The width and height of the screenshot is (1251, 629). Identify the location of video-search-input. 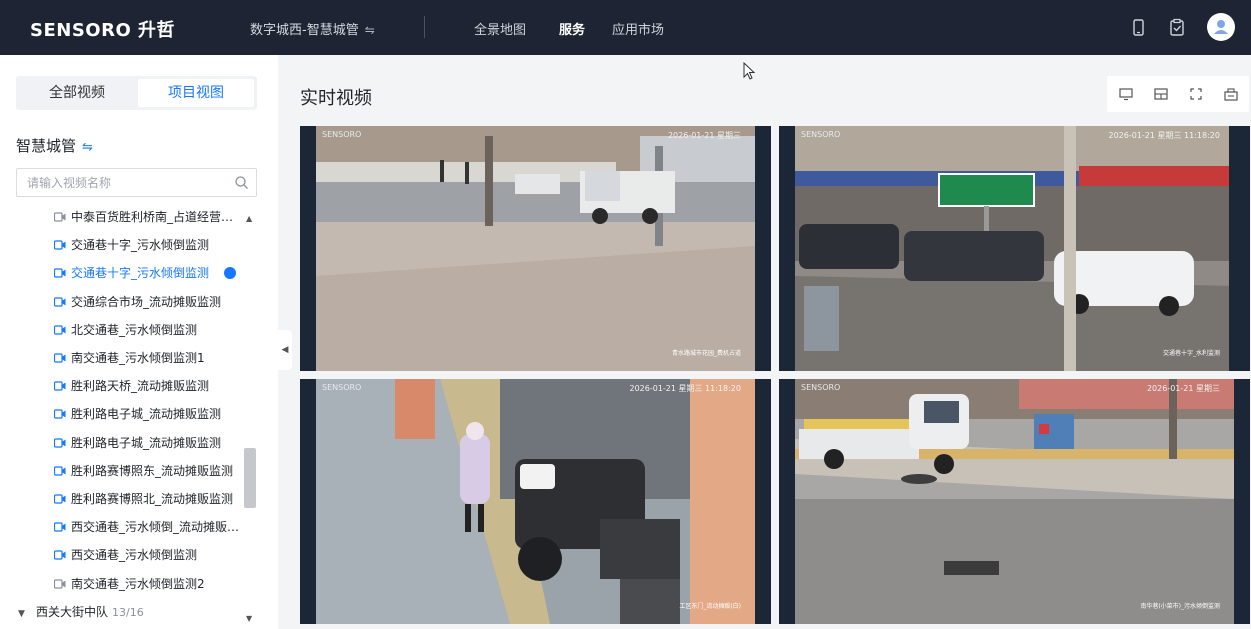
(136, 182).